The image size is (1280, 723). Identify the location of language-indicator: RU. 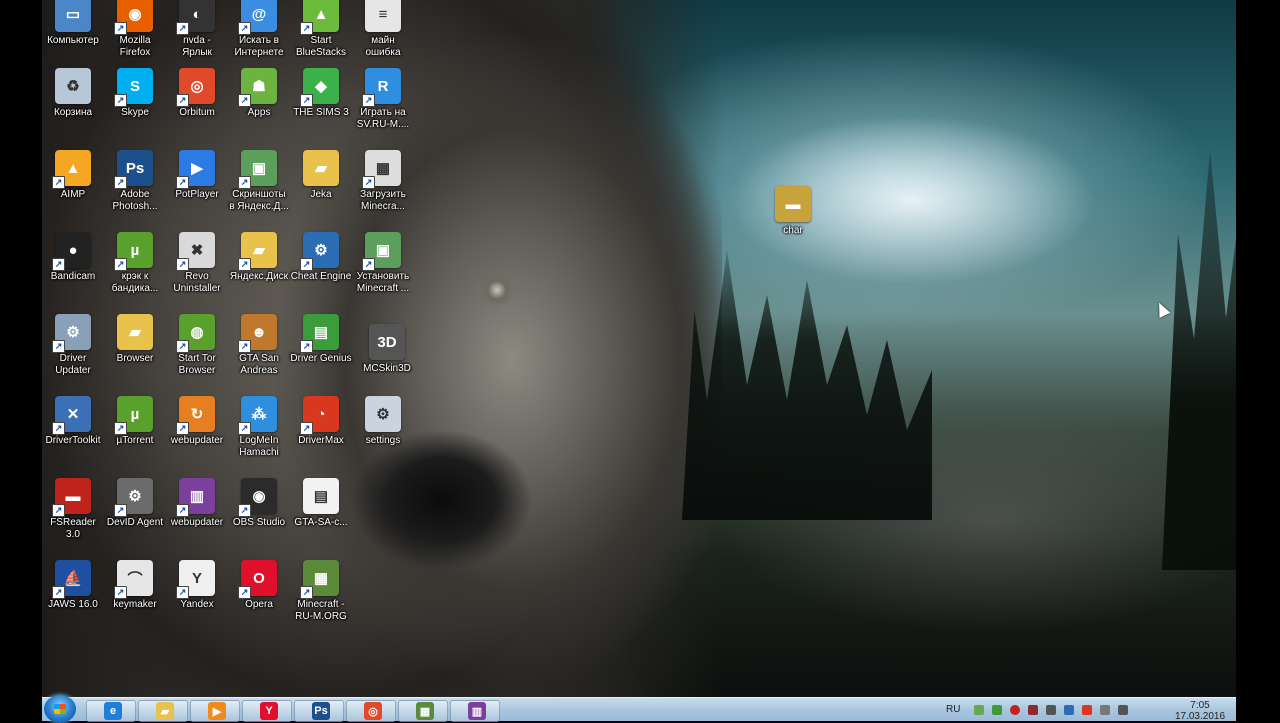
(953, 709).